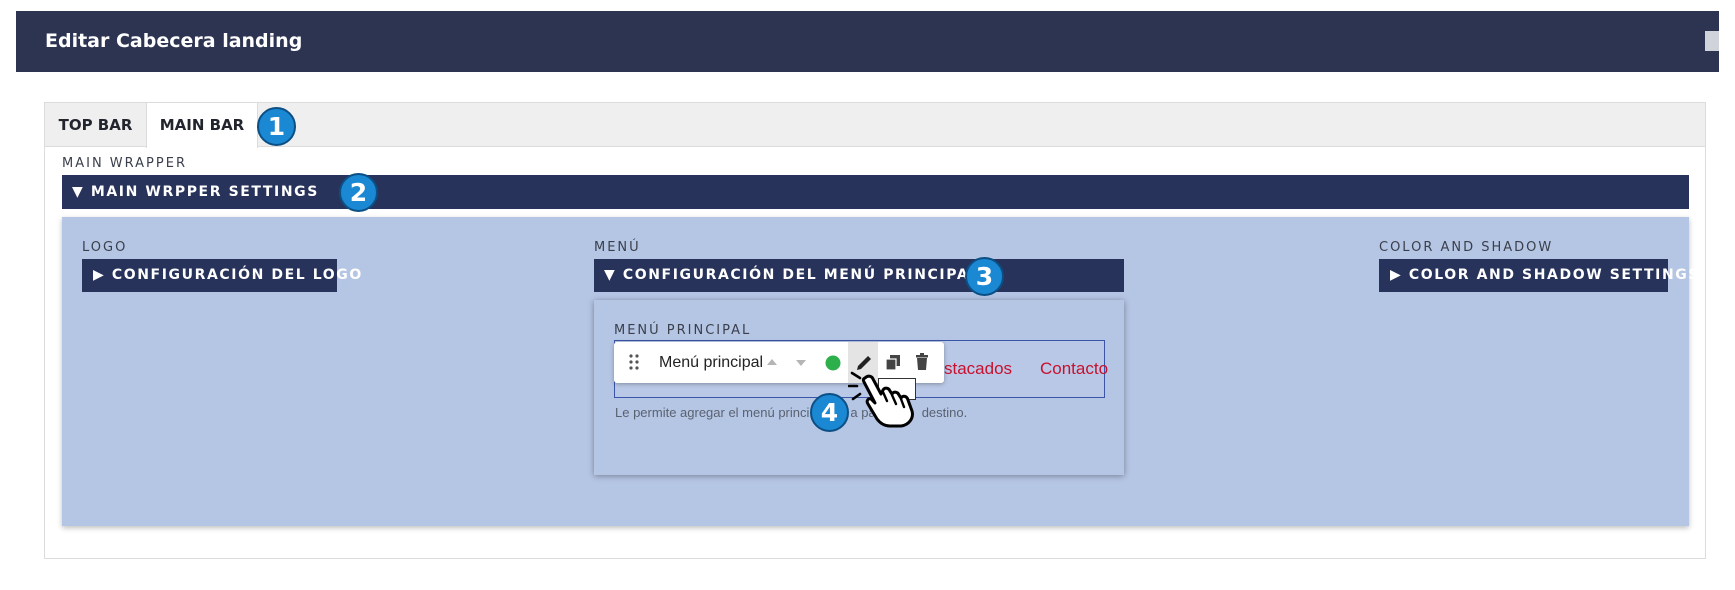 This screenshot has width=1735, height=590. I want to click on main-wrapper-label: MAIN WRAPPER, so click(124, 163).